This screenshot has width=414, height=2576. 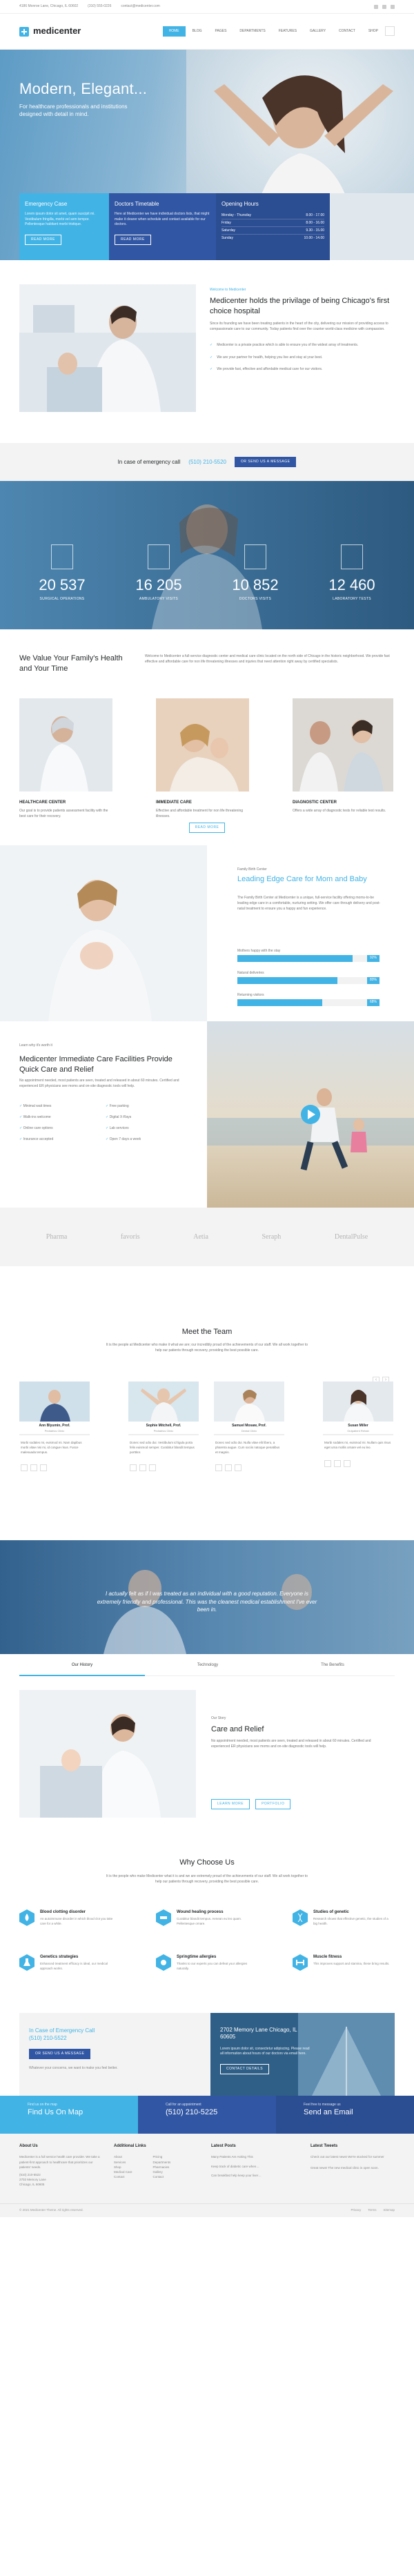 I want to click on send-email-link: Feel free to message us Send an Email, so click(x=345, y=2115).